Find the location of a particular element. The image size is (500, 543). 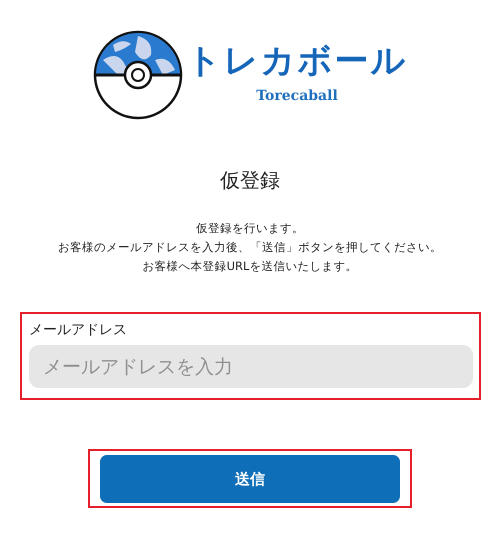

description-text: お客様へ本登録URLを送信いたします。 is located at coordinates (250, 266).